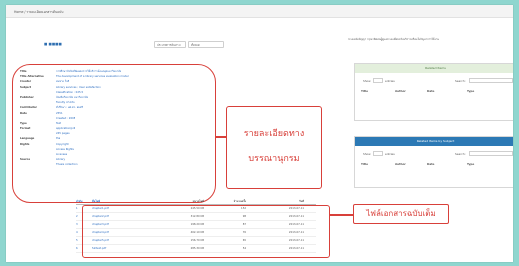 Image resolution: width=519 pixels, height=266 pixels. What do you see at coordinates (221, 137) in the screenshot?
I see `metadata-arrow` at bounding box center [221, 137].